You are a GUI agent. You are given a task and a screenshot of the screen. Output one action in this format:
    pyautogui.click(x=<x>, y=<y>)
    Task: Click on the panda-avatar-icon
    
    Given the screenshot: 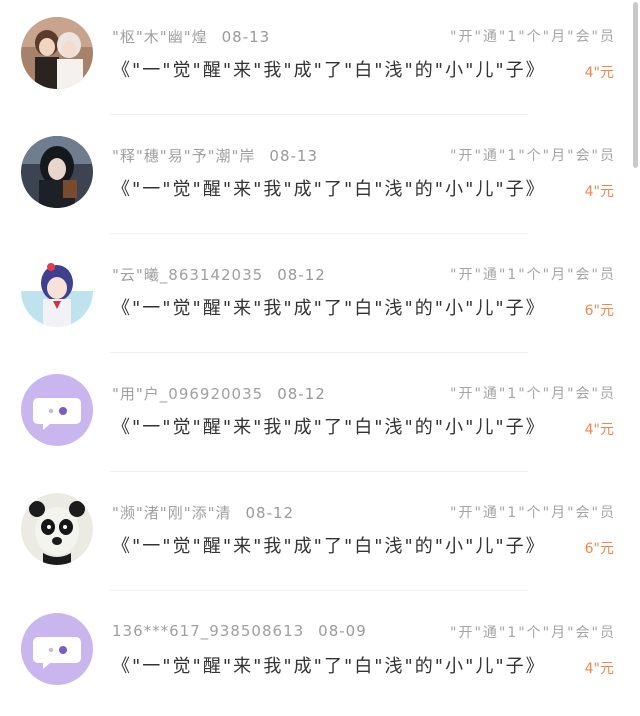 What is the action you would take?
    pyautogui.click(x=57, y=529)
    